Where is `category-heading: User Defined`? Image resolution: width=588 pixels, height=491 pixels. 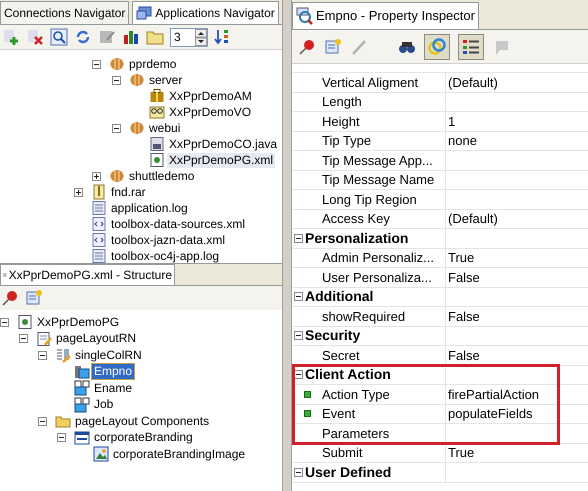
category-heading: User Defined is located at coordinates (348, 472).